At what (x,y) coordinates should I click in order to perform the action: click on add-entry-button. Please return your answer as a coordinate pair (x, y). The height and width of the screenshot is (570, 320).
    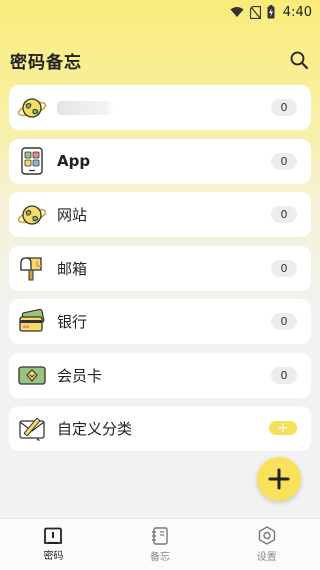
    Looking at the image, I should click on (279, 479).